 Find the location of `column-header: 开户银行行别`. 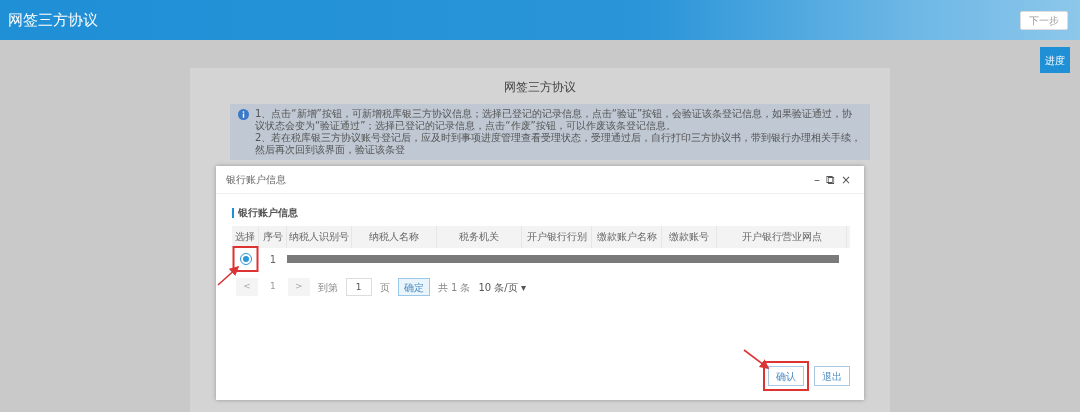

column-header: 开户银行行别 is located at coordinates (557, 237).